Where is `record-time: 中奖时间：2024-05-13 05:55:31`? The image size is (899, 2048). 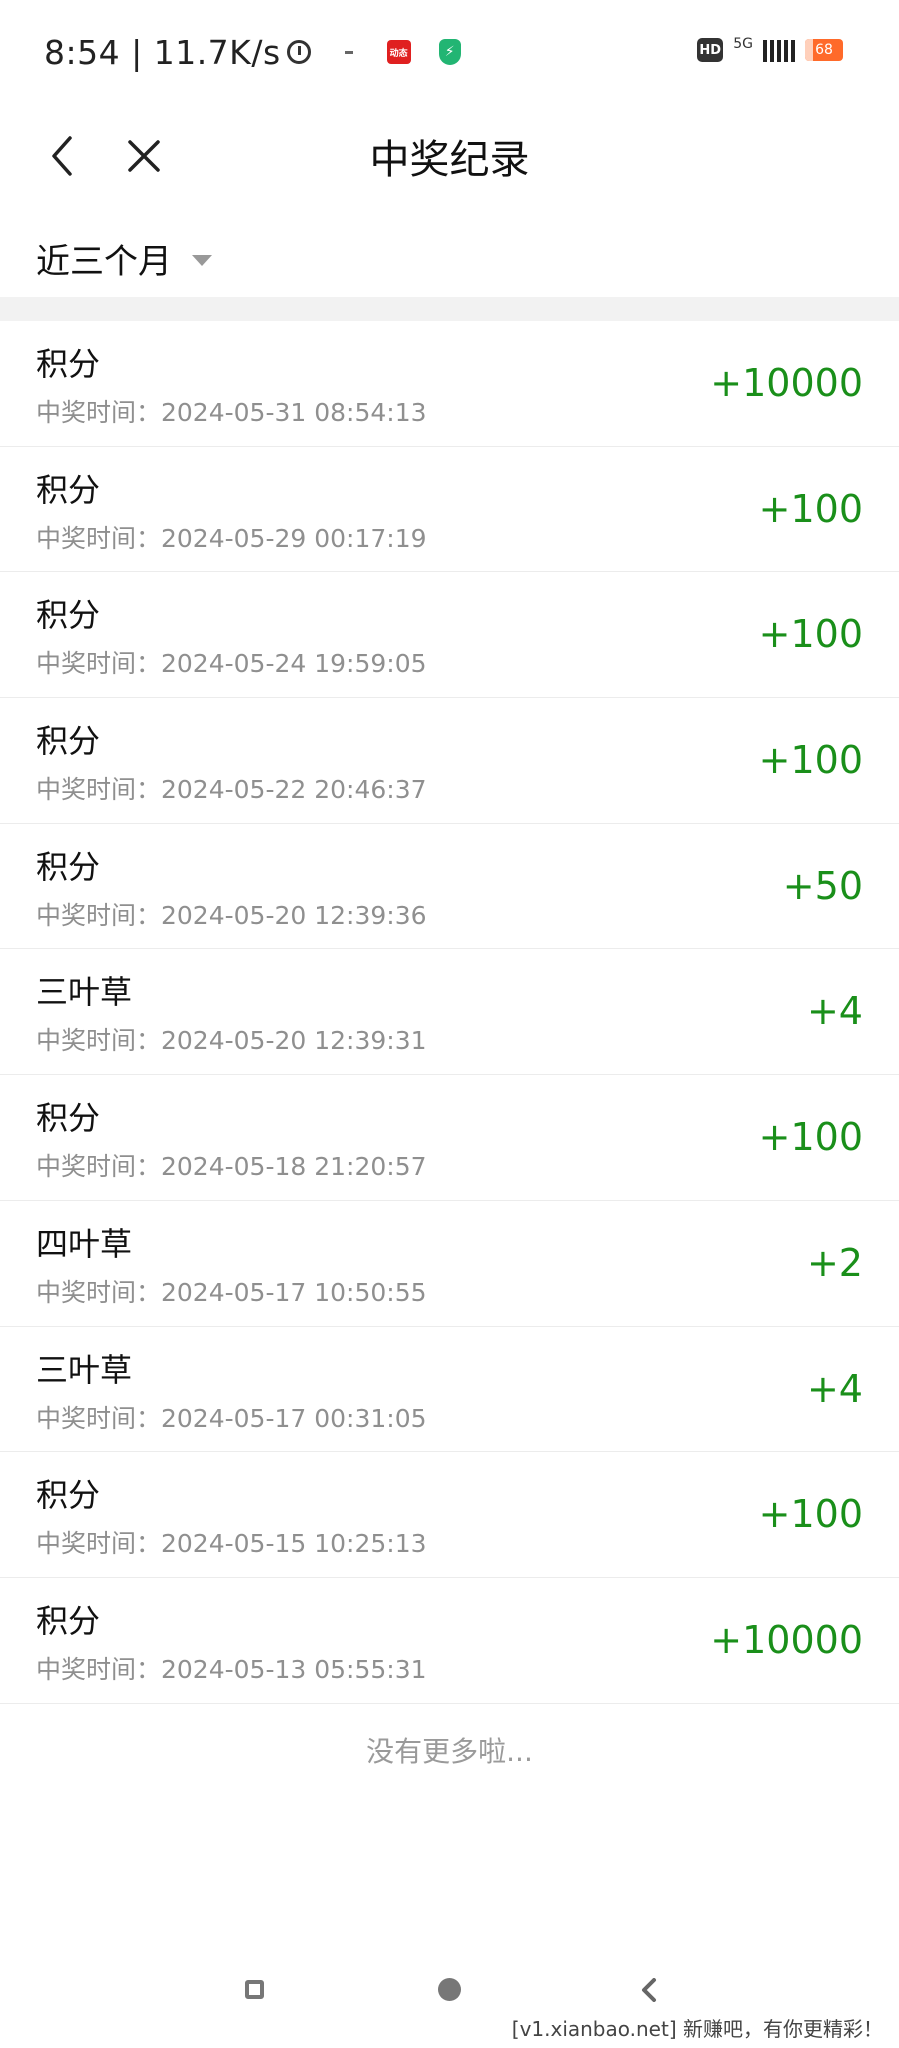
record-time: 中奖时间：2024-05-13 05:55:31 is located at coordinates (231, 1669).